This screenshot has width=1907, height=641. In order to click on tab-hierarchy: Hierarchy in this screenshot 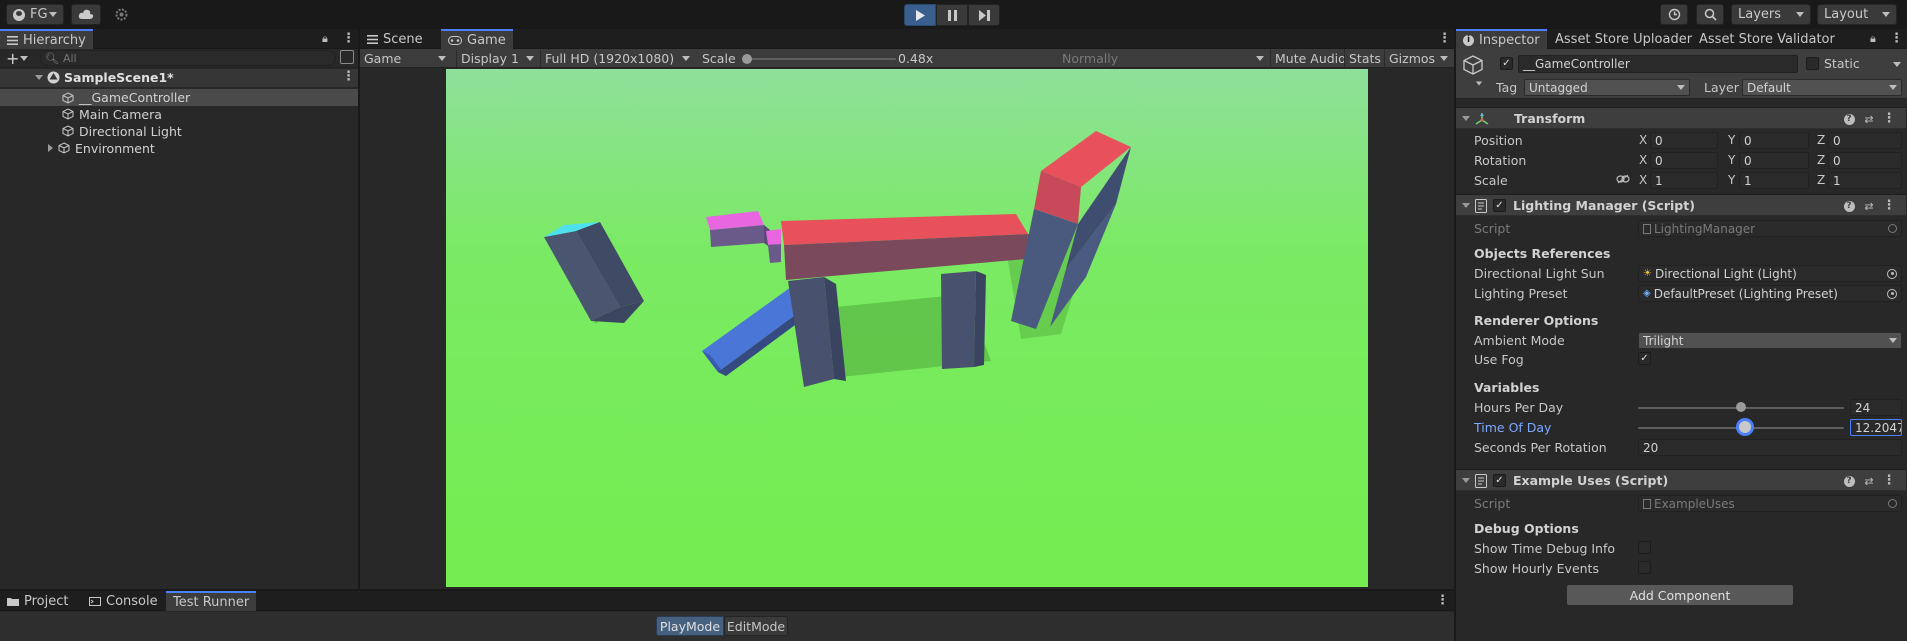, I will do `click(46, 39)`.